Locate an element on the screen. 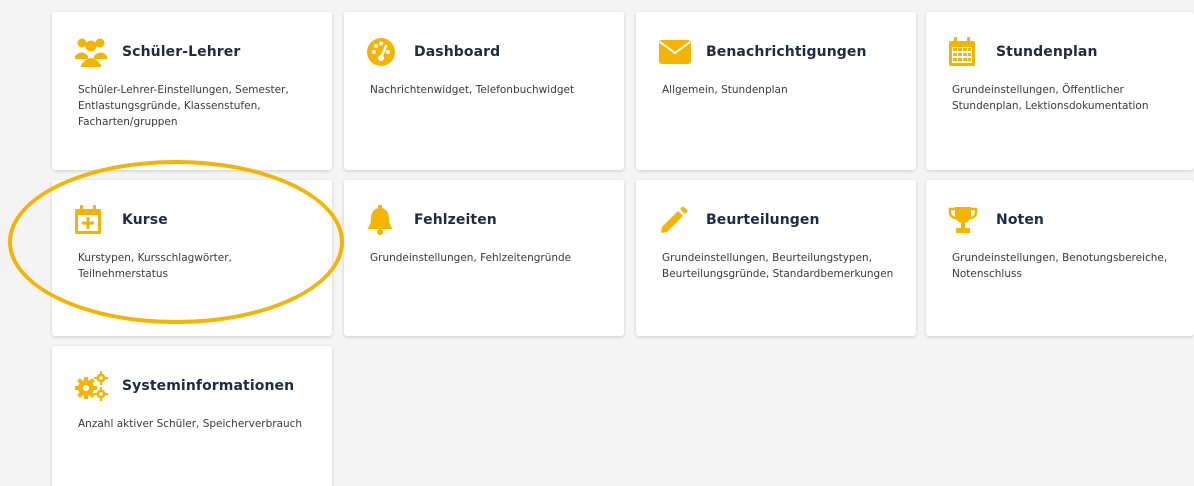  envelope-icon is located at coordinates (676, 52).